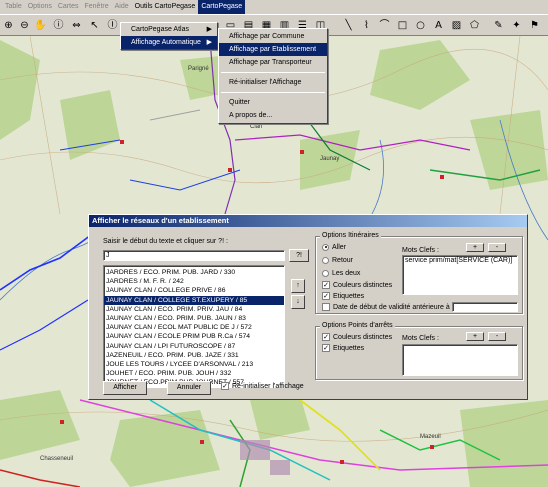 The width and height of the screenshot is (548, 487). What do you see at coordinates (357, 338) in the screenshot?
I see `points-couleurs-checkbox: ✓ Couleurs distinctes` at bounding box center [357, 338].